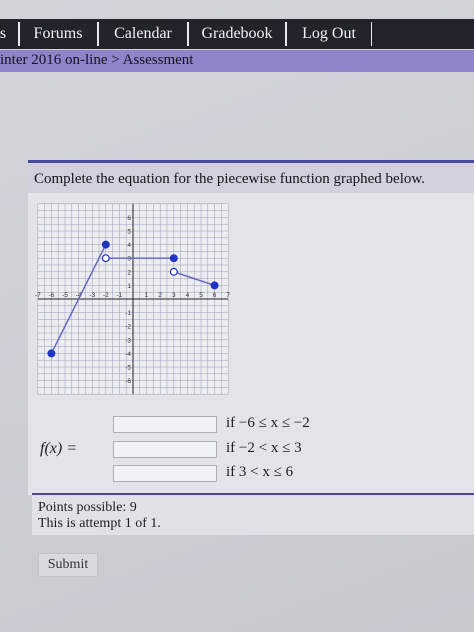 Image resolution: width=474 pixels, height=632 pixels. I want to click on breadcrumb-bar: inter 2016 on-line > Assessment, so click(237, 61).